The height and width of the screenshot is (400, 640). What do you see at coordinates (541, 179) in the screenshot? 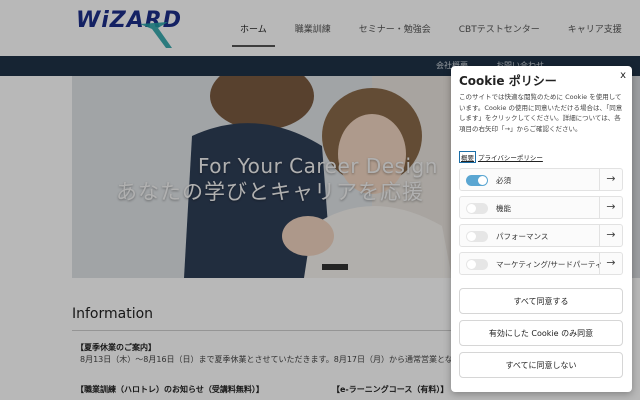
I see `cookie-category-required: 必須 →` at bounding box center [541, 179].